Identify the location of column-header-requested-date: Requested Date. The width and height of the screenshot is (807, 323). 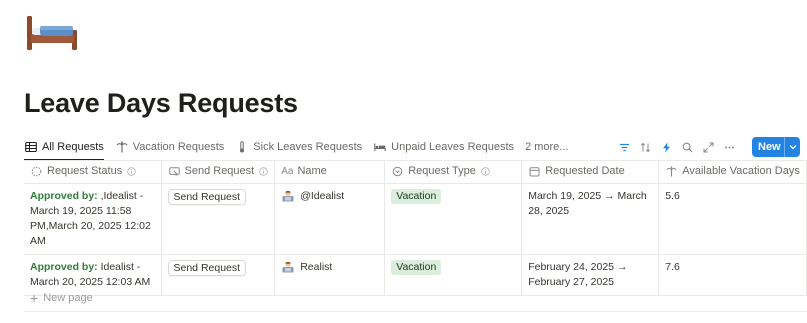
(590, 172).